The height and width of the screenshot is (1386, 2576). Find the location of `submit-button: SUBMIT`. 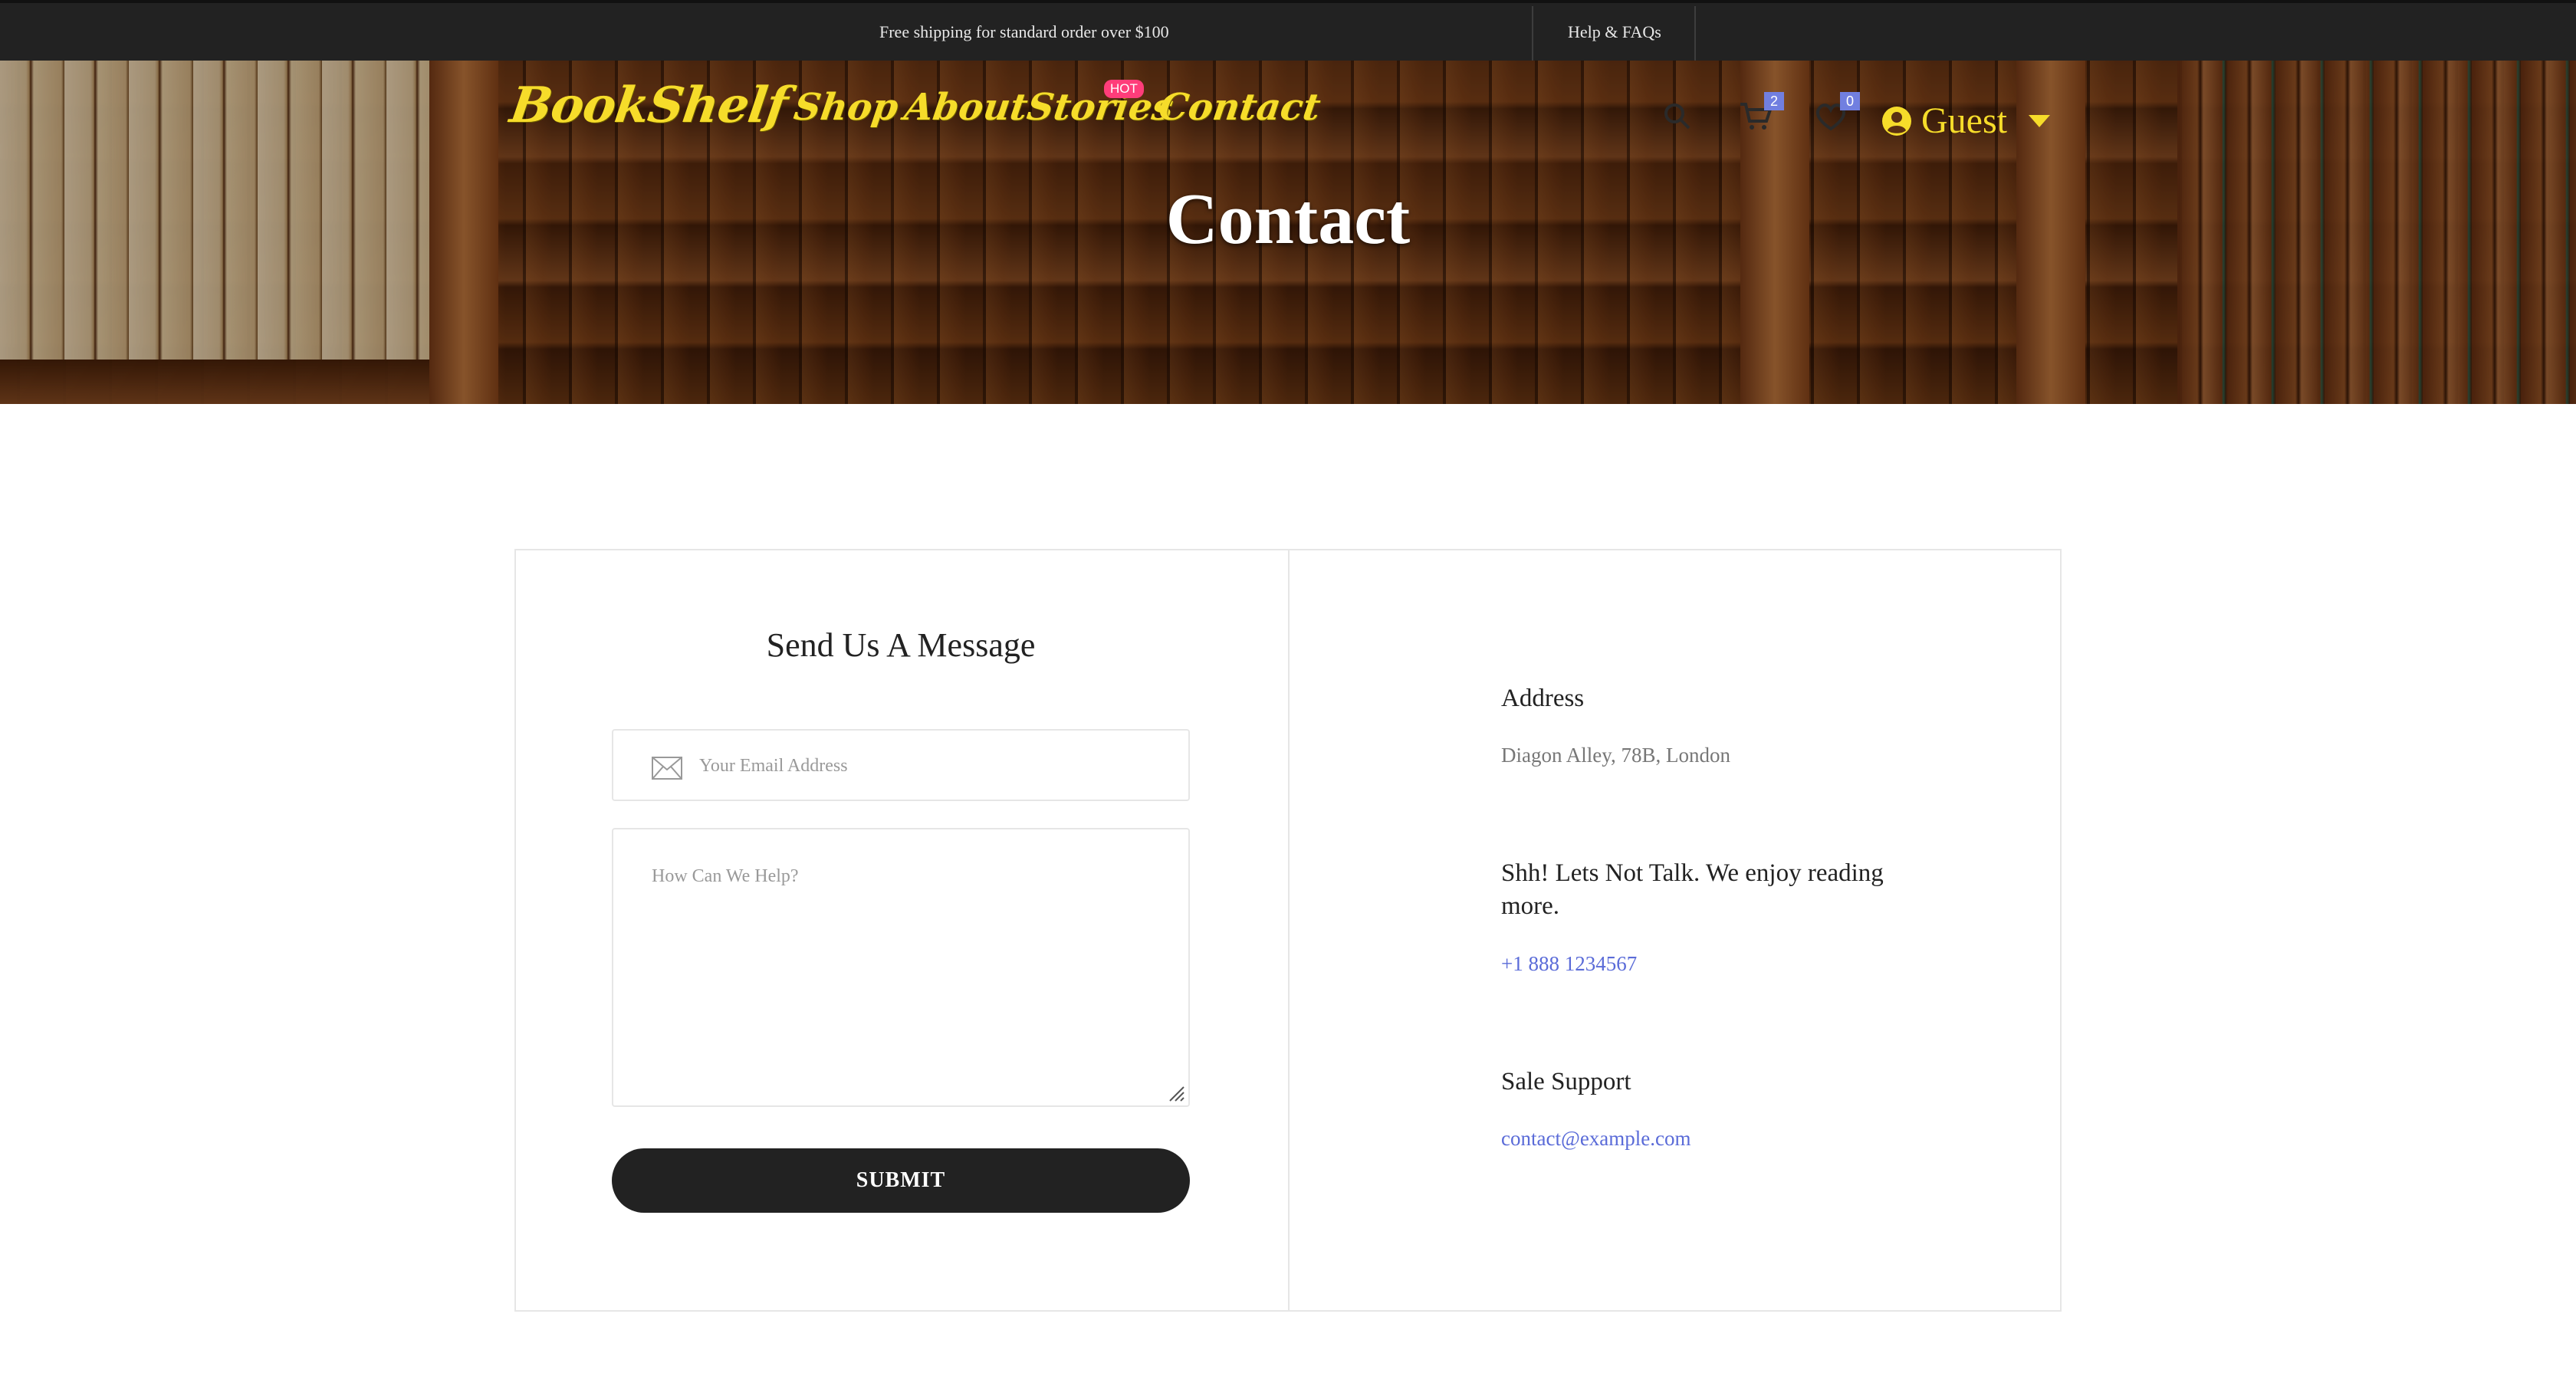

submit-button: SUBMIT is located at coordinates (901, 1181).